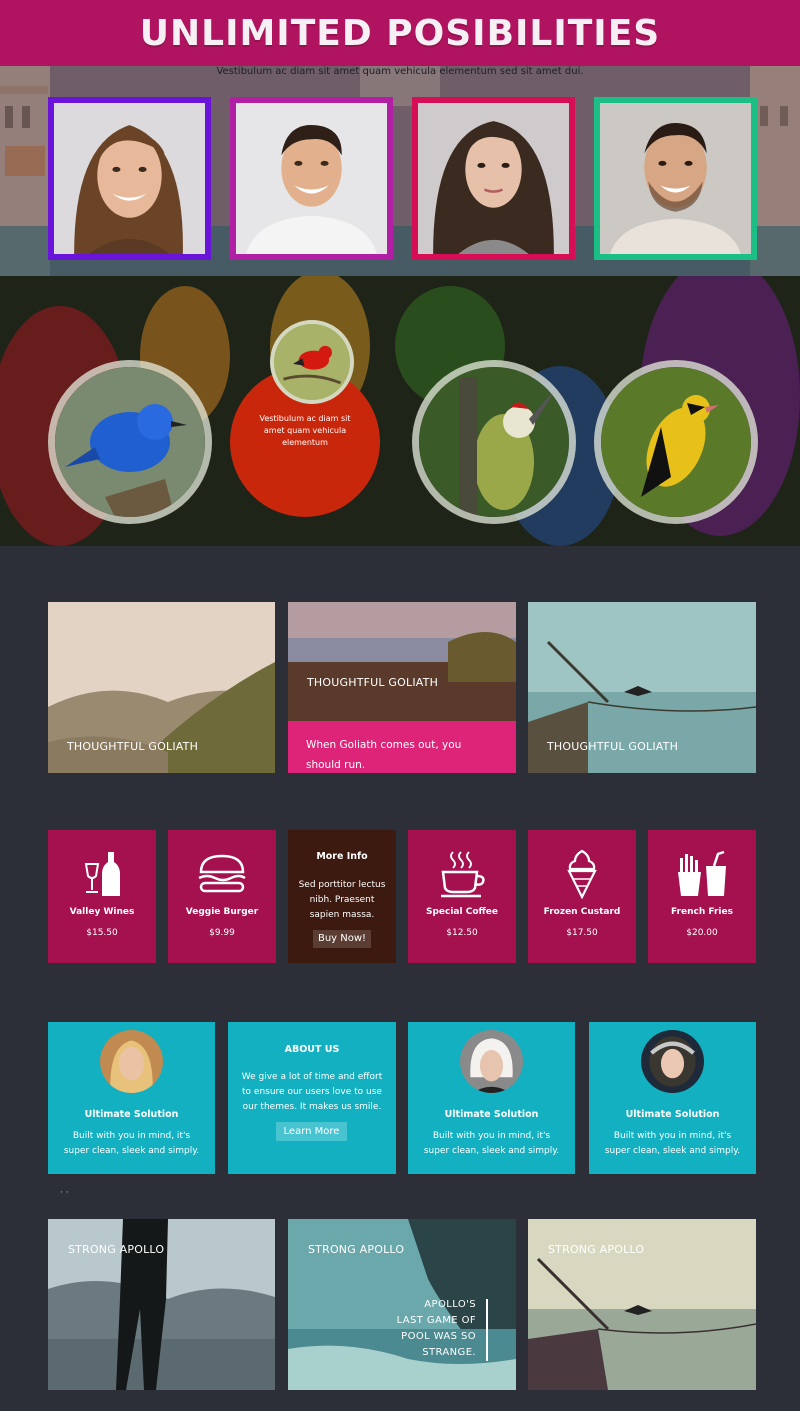 Image resolution: width=800 pixels, height=1411 pixels. Describe the element at coordinates (102, 933) in the screenshot. I see `menu-item-price: $15.50` at that location.